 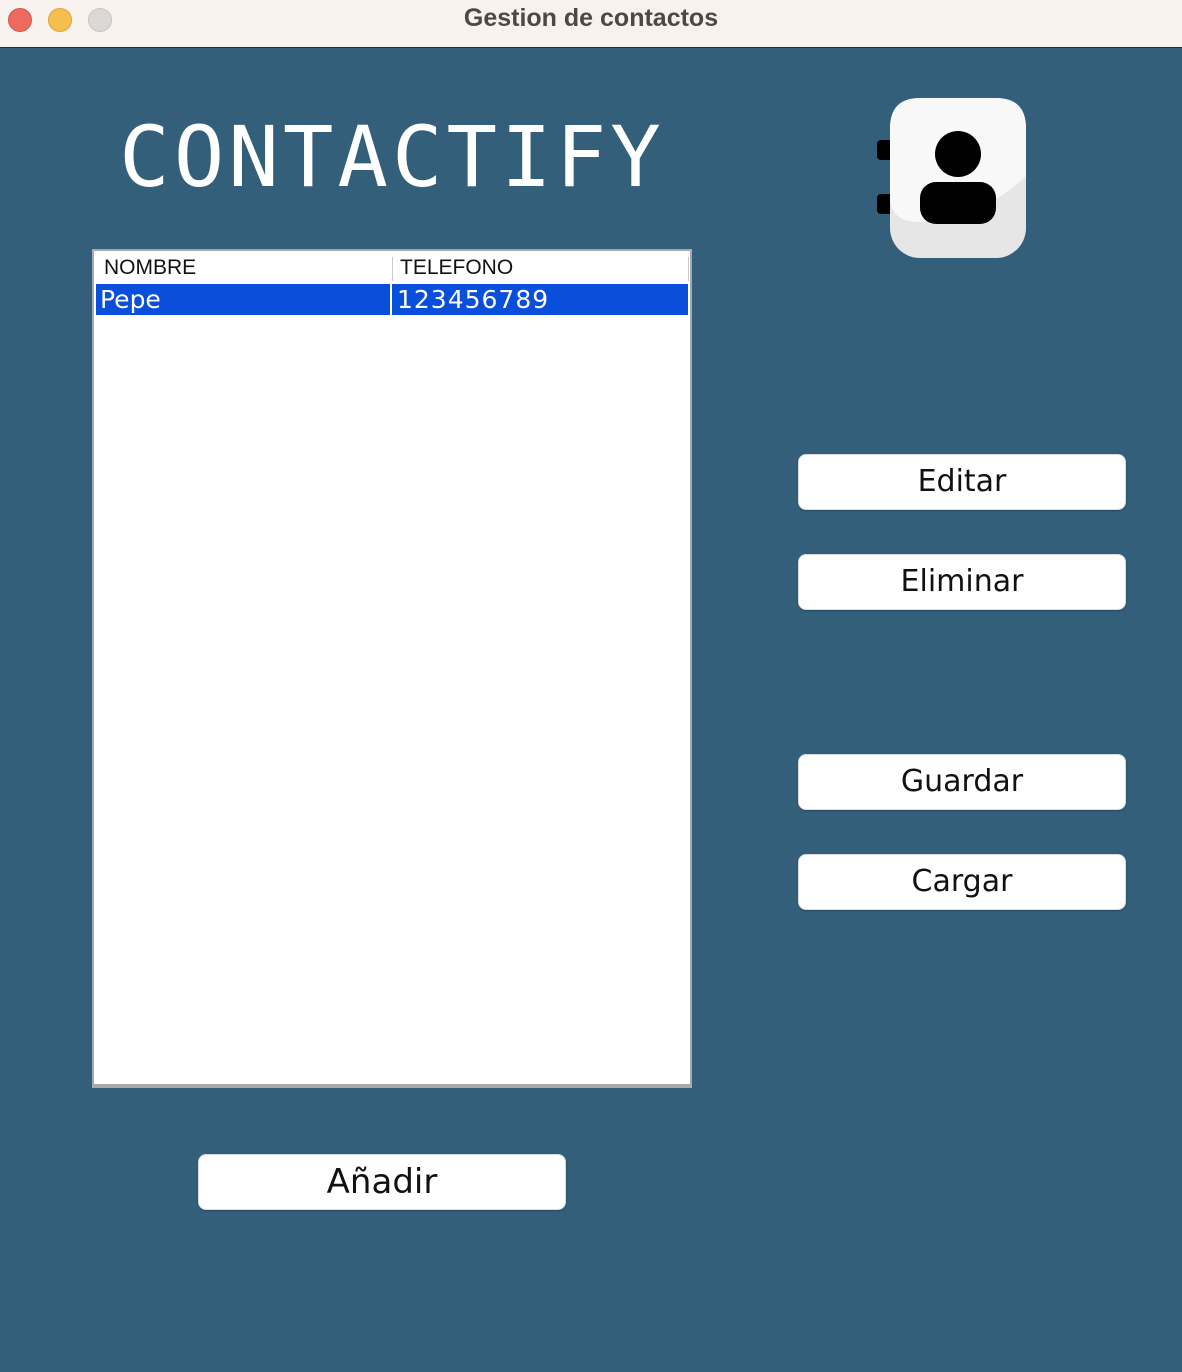 I want to click on edit-button: Editar, so click(x=962, y=482).